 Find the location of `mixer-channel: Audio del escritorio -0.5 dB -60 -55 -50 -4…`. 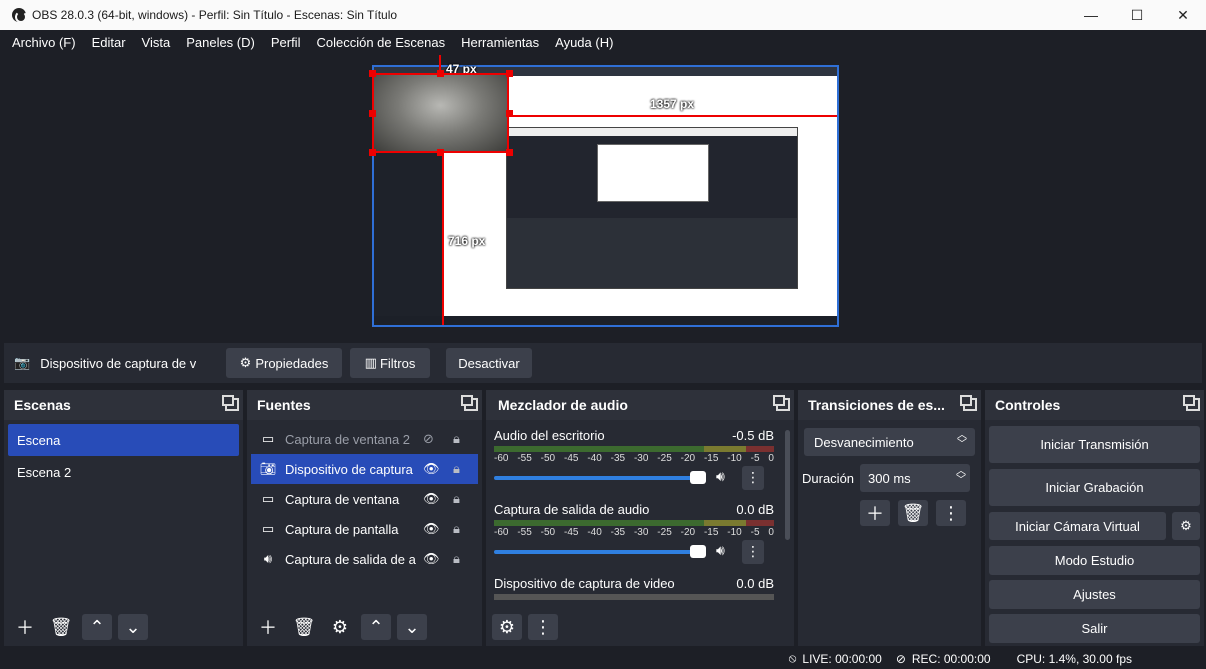

mixer-channel: Audio del escritorio -0.5 dB -60 -55 -50 -4… is located at coordinates (640, 459).